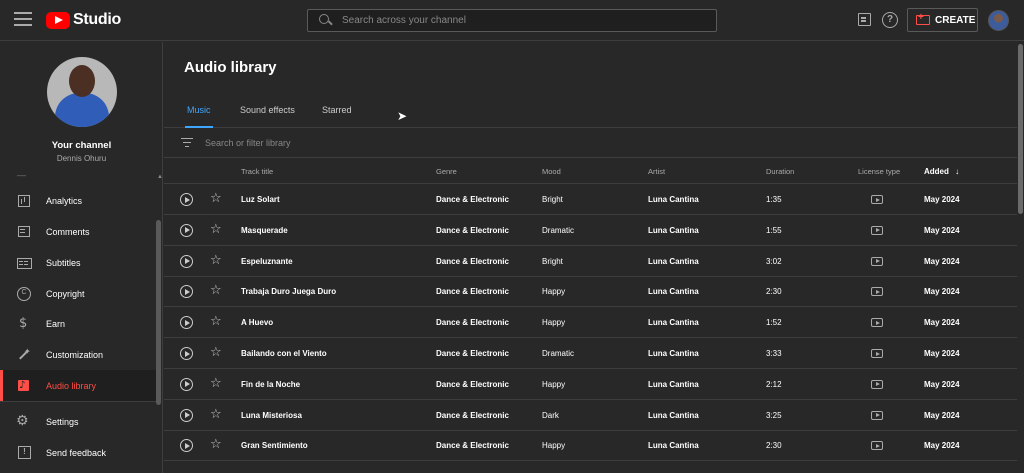 This screenshot has width=1024, height=473. I want to click on studio-logo: Studio, so click(83, 20).